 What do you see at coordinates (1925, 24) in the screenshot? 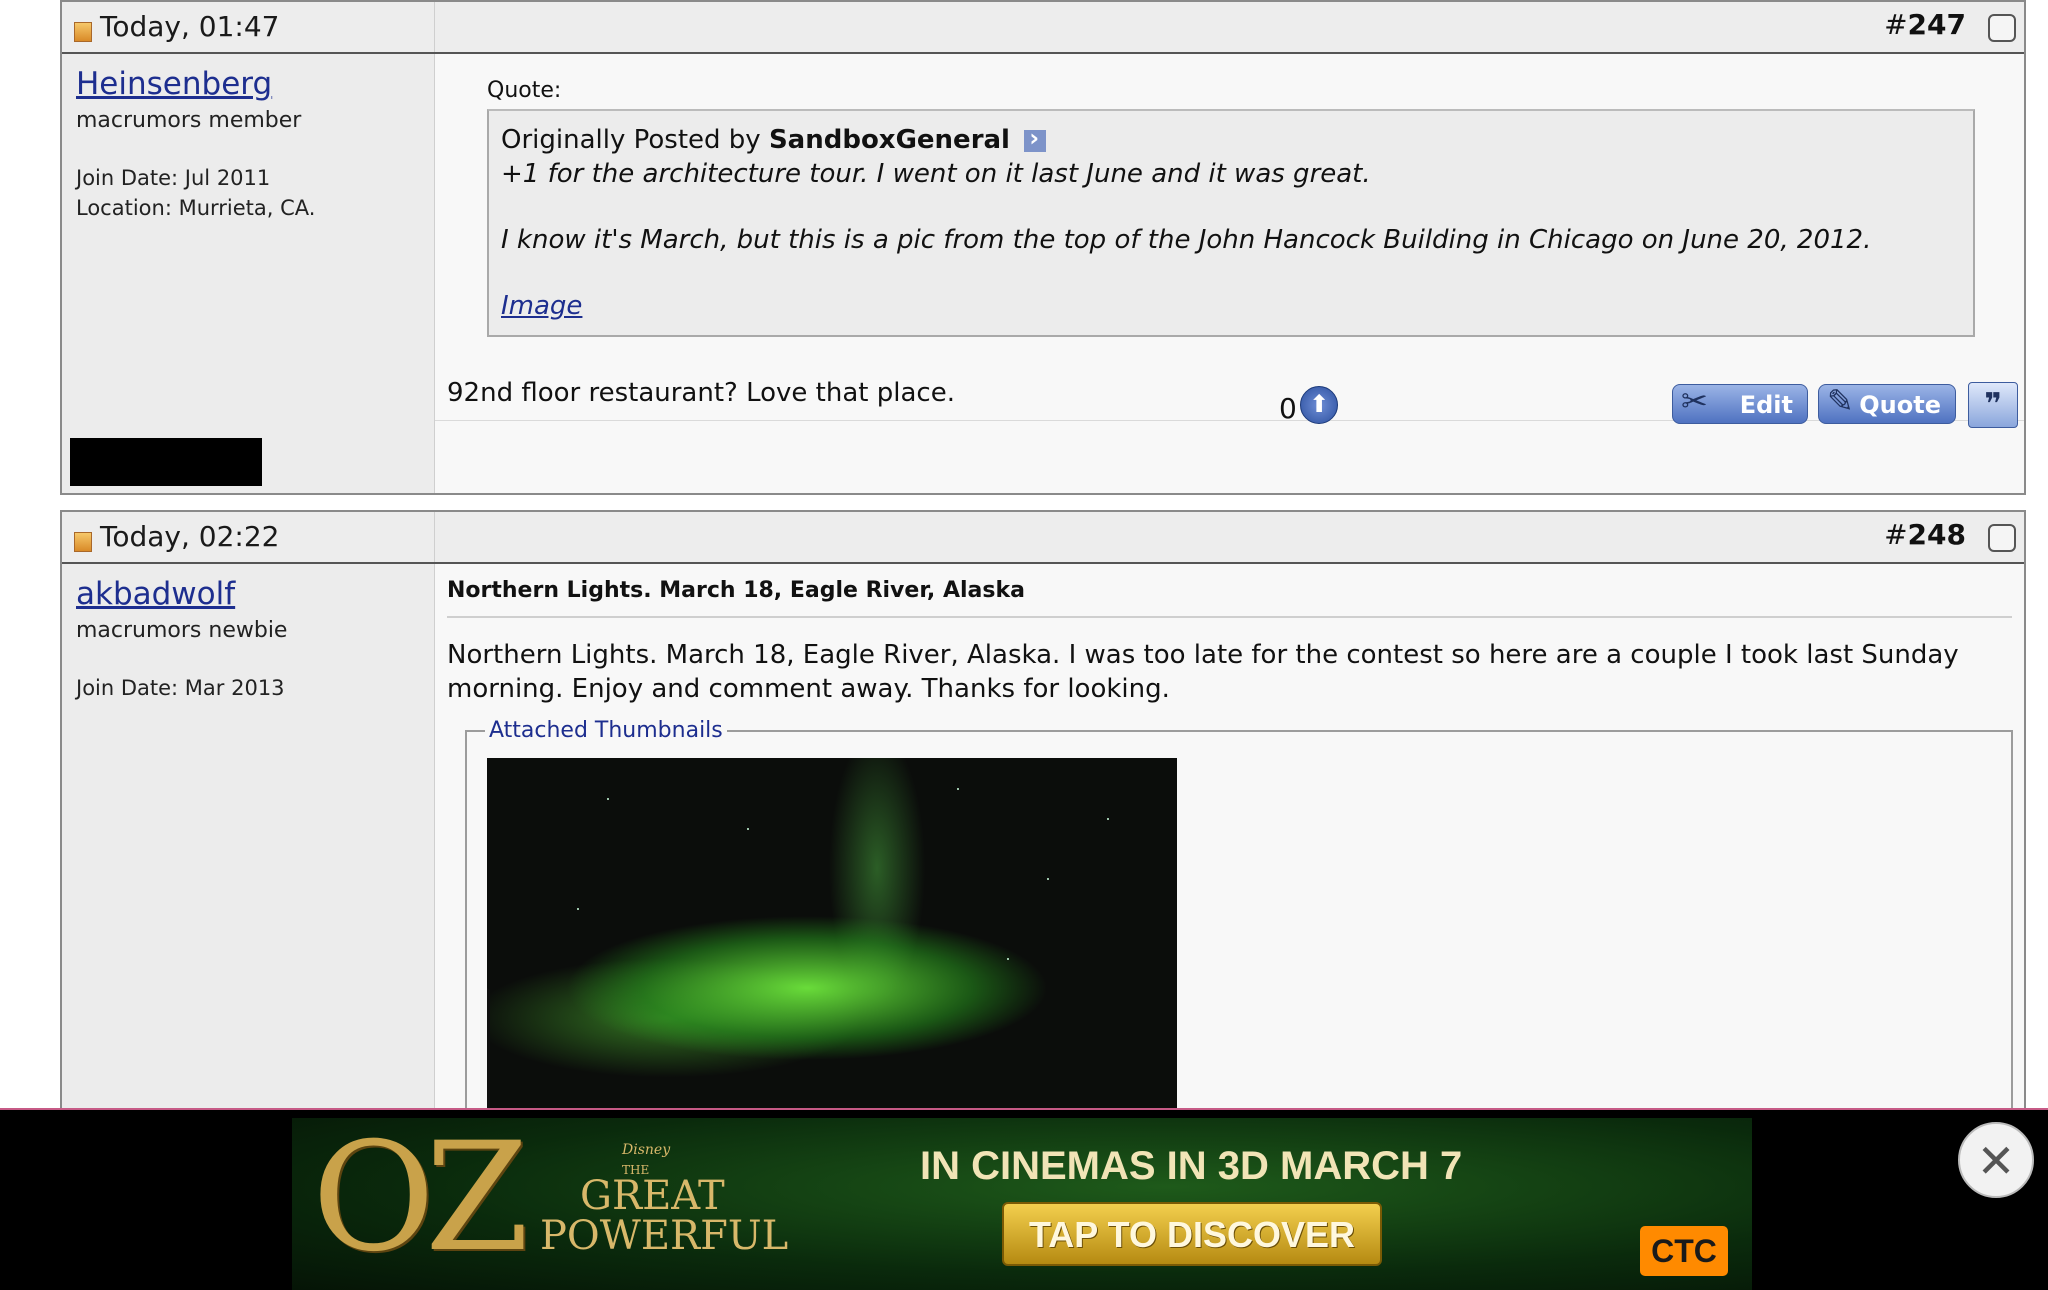
I see `post-number: #247` at bounding box center [1925, 24].